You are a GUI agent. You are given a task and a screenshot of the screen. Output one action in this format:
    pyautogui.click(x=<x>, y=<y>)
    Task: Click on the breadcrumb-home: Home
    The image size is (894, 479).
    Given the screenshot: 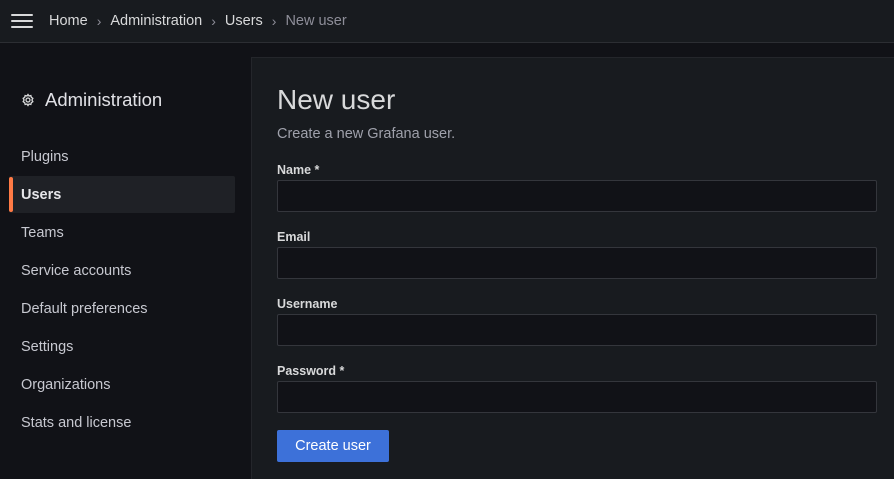 What is the action you would take?
    pyautogui.click(x=68, y=21)
    